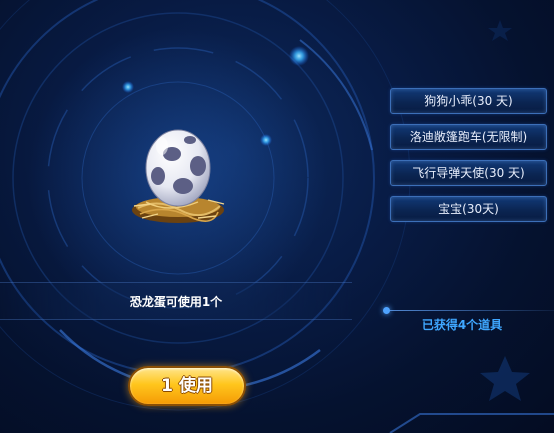  Describe the element at coordinates (386, 310) in the screenshot. I see `count-dot-icon` at that location.